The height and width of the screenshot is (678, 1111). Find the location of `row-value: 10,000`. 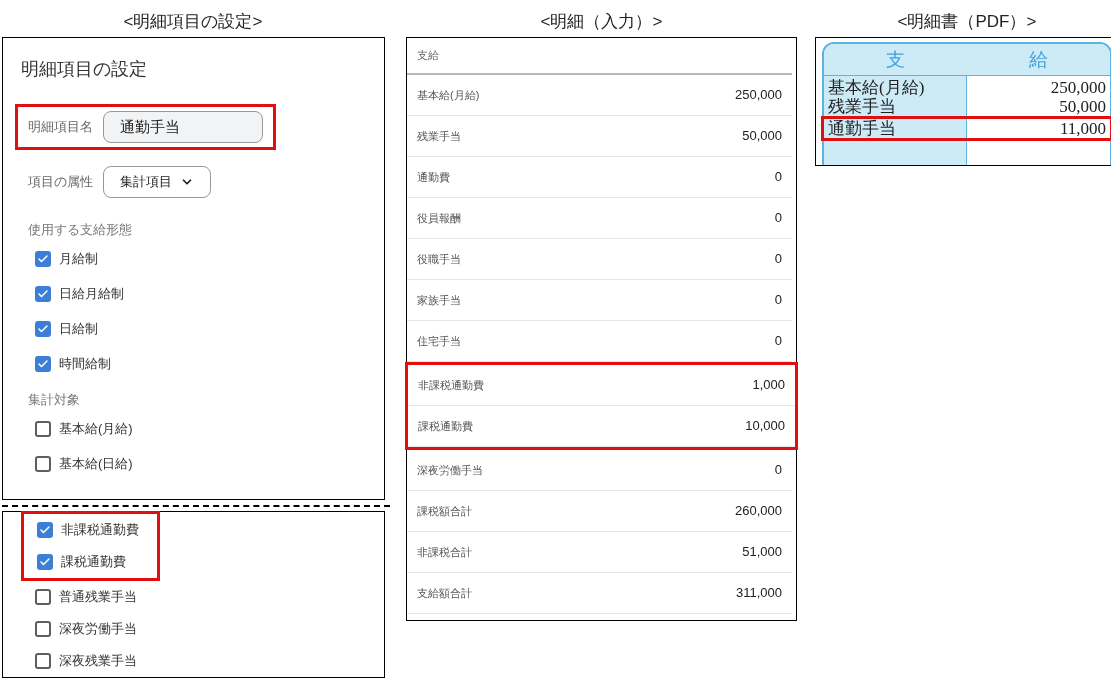

row-value: 10,000 is located at coordinates (765, 426).